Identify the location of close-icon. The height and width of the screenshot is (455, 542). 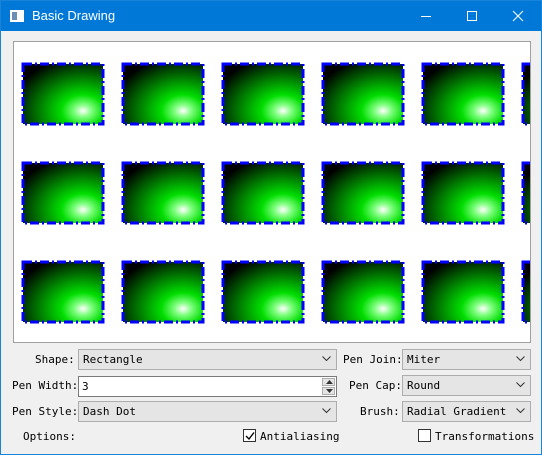
(518, 16).